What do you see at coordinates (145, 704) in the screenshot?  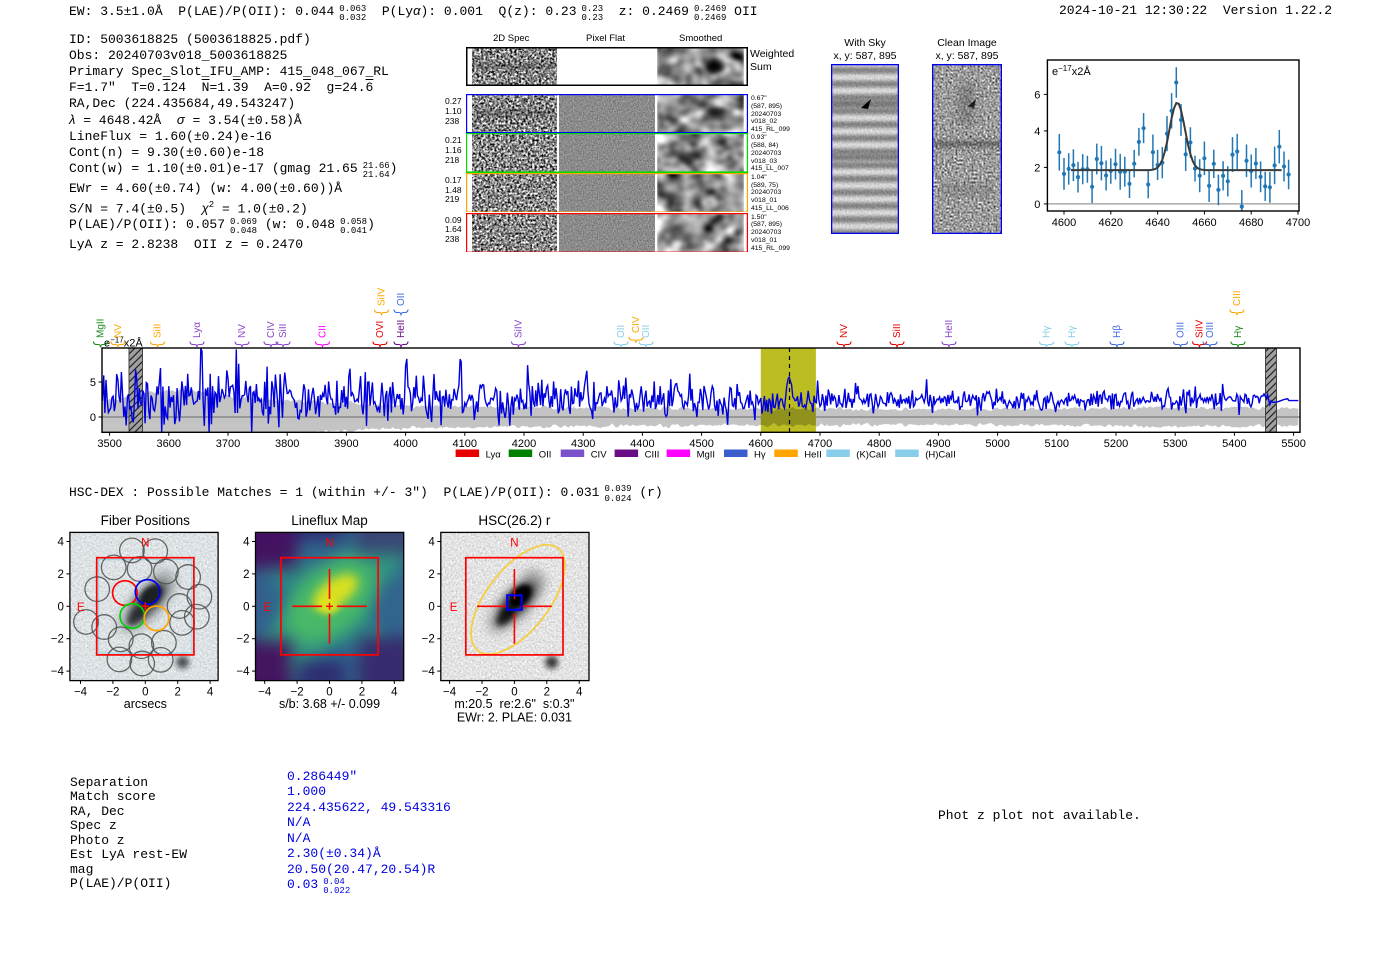 I see `svg-text: arcsecs` at bounding box center [145, 704].